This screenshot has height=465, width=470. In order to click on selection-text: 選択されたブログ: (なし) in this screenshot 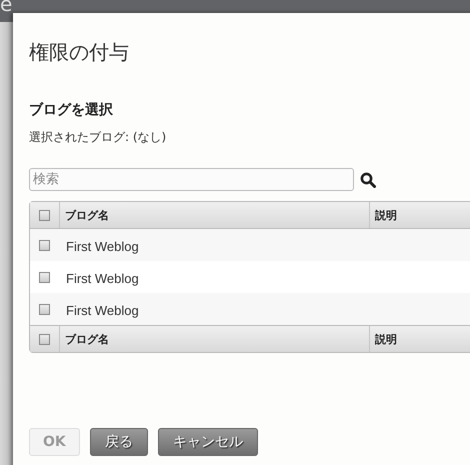, I will do `click(97, 137)`.